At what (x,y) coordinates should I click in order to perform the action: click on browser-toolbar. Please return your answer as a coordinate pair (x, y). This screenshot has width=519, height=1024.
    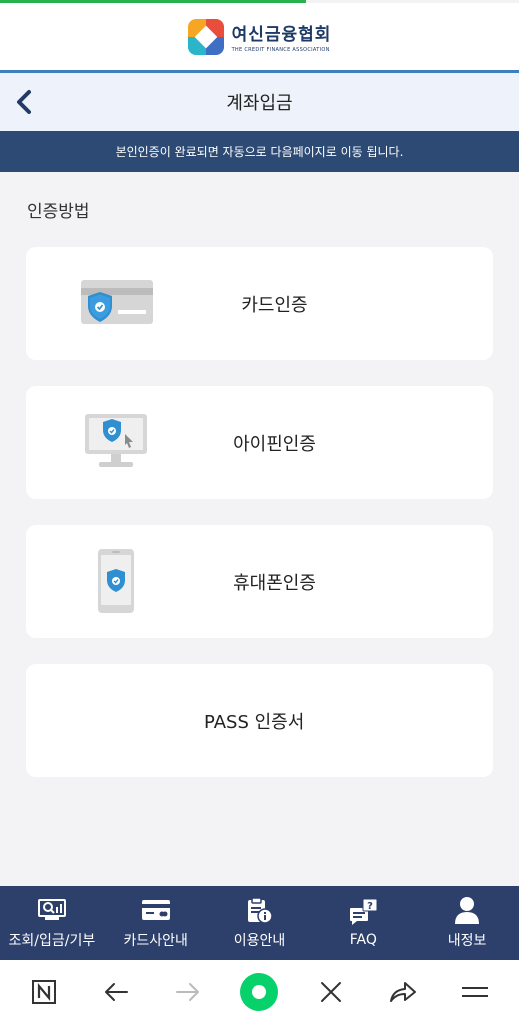
    Looking at the image, I should click on (259, 992).